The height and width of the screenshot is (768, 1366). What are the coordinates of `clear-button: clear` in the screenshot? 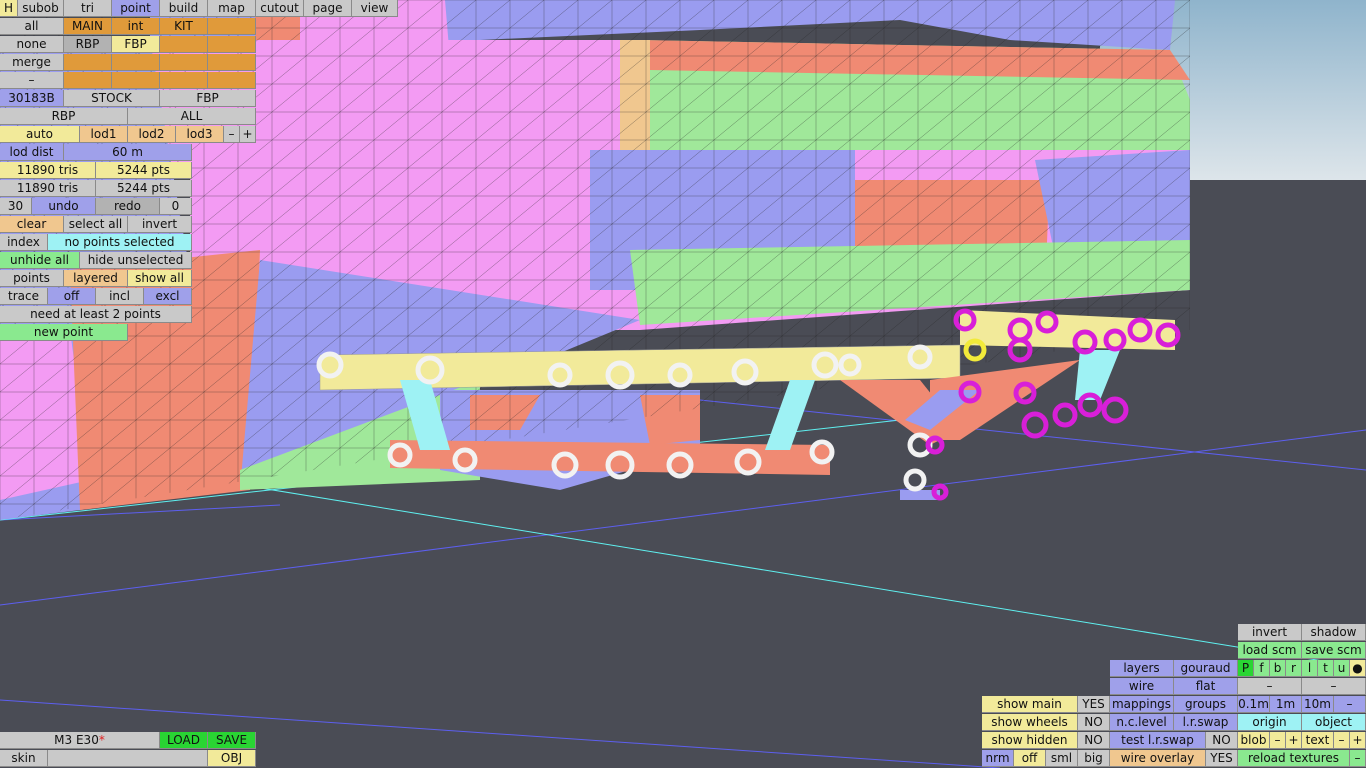 It's located at (32, 224).